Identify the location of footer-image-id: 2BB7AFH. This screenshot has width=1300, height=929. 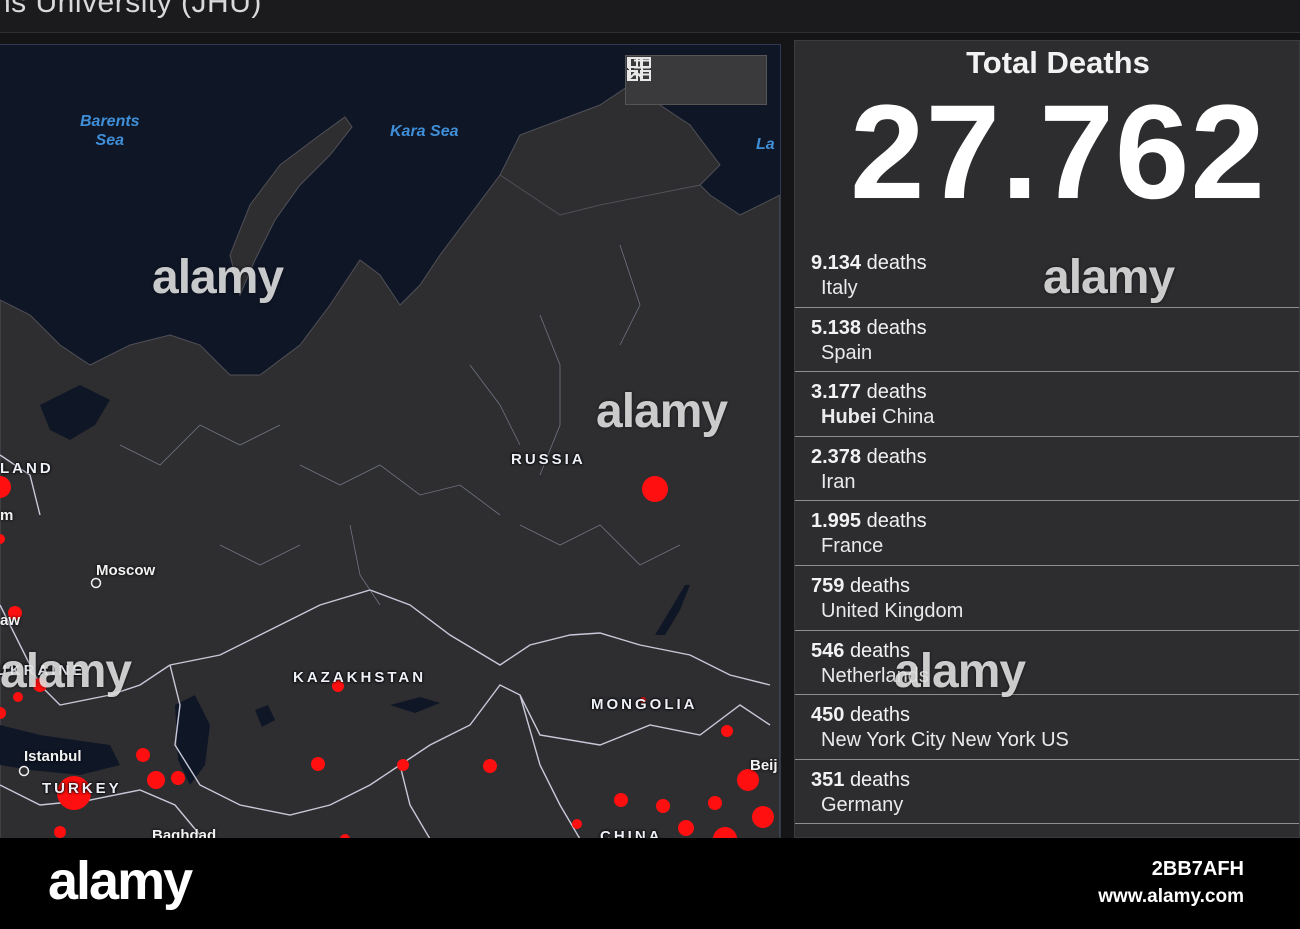
(1197, 869).